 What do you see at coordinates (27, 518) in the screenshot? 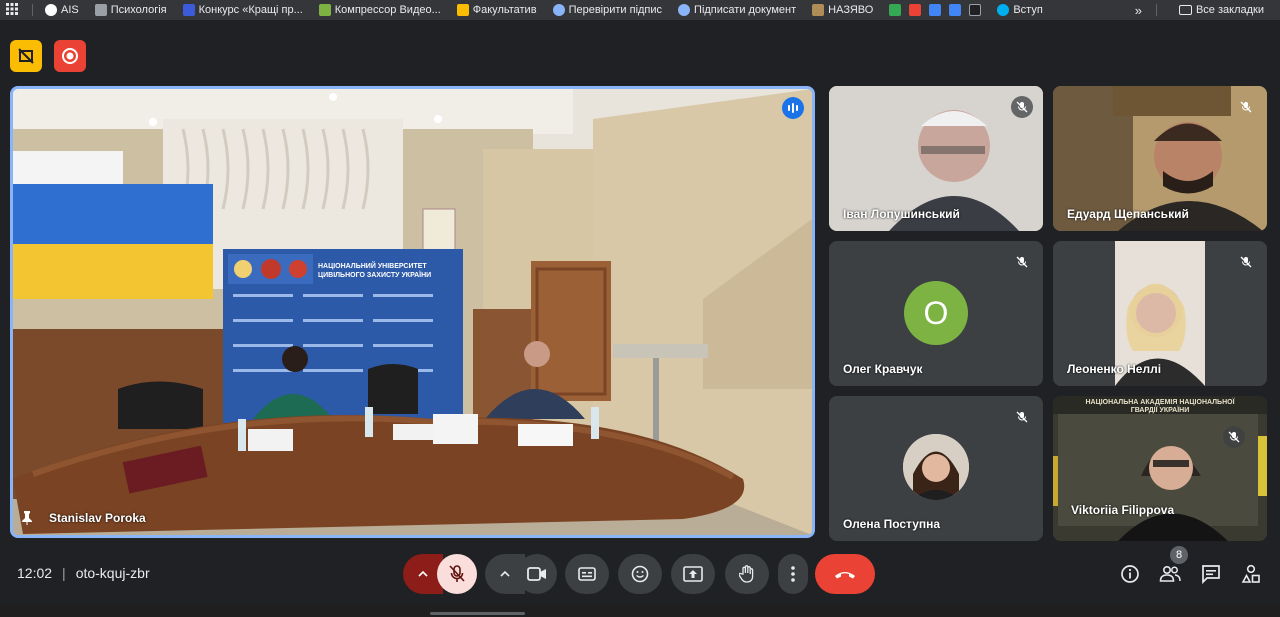
I see `pin-icon` at bounding box center [27, 518].